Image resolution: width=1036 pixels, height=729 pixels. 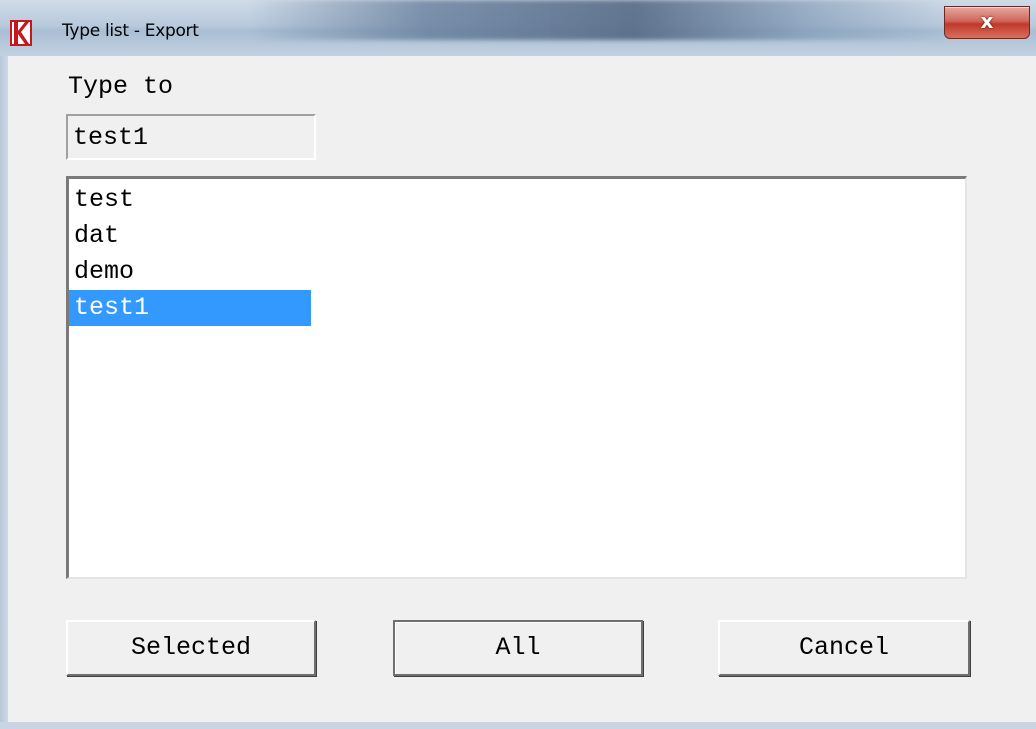 I want to click on window-bottom-border, so click(x=518, y=725).